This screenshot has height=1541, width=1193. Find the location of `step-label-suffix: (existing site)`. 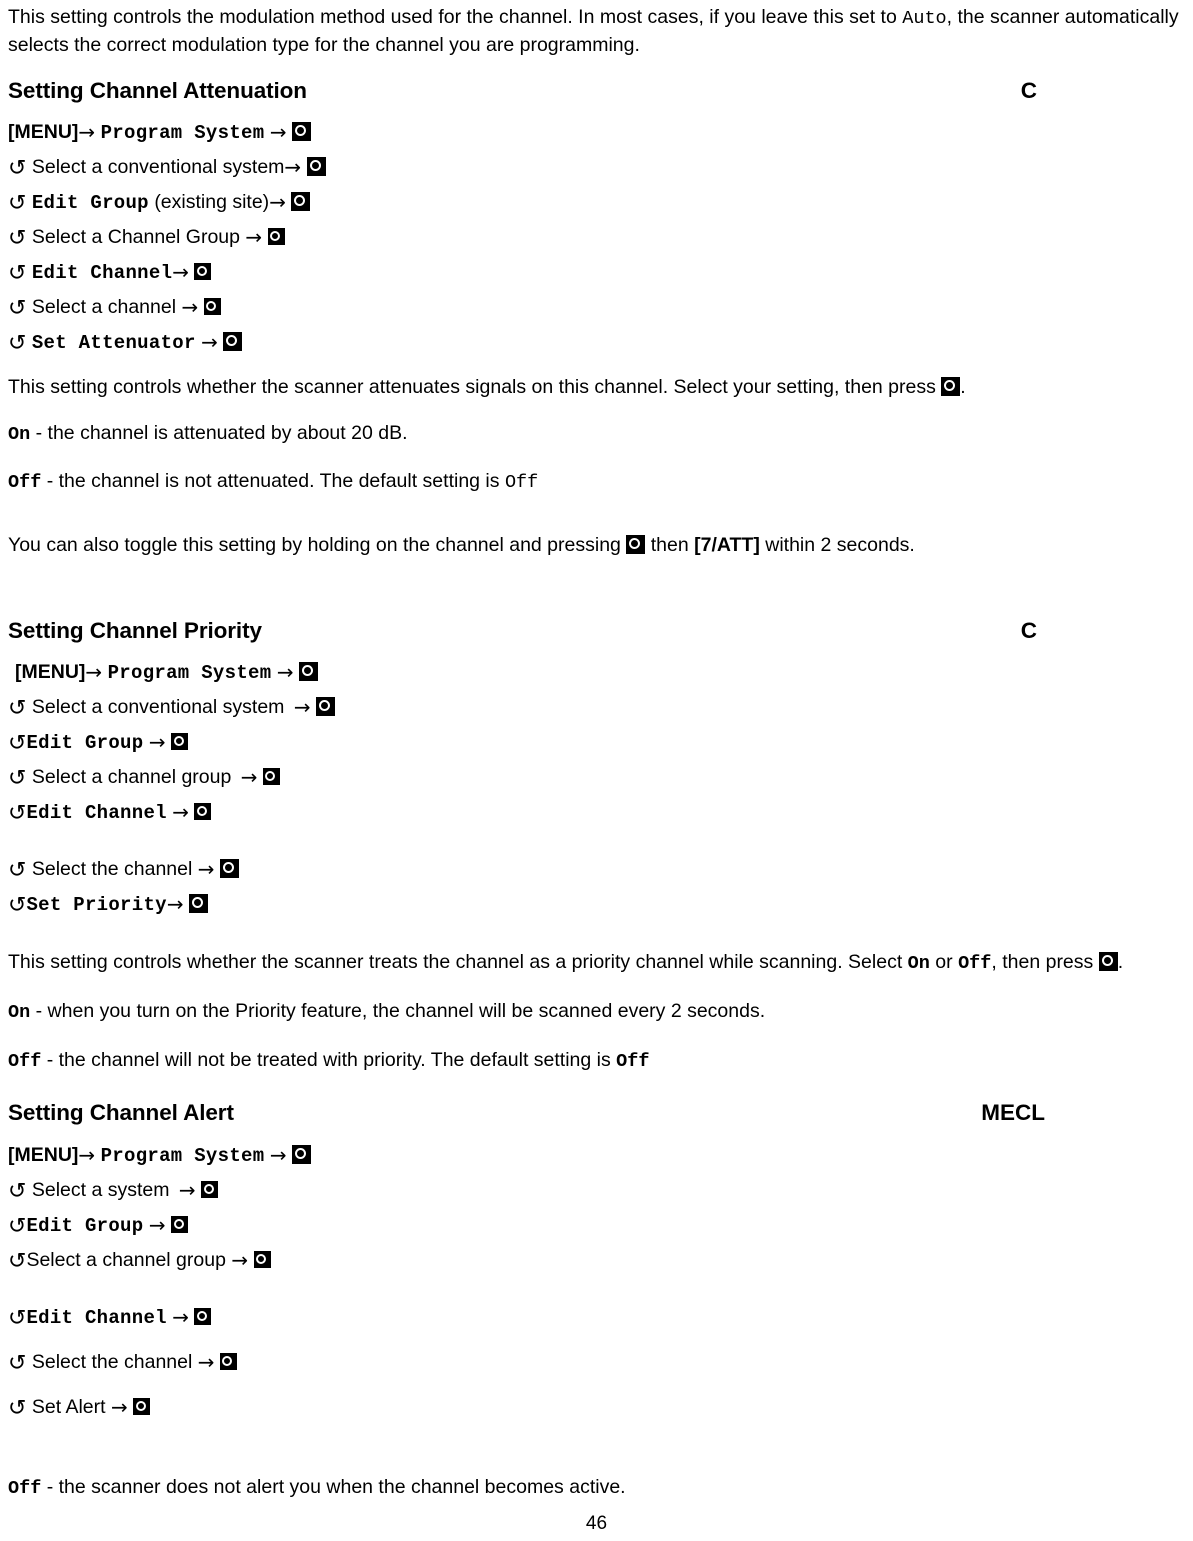

step-label-suffix: (existing site) is located at coordinates (212, 202).